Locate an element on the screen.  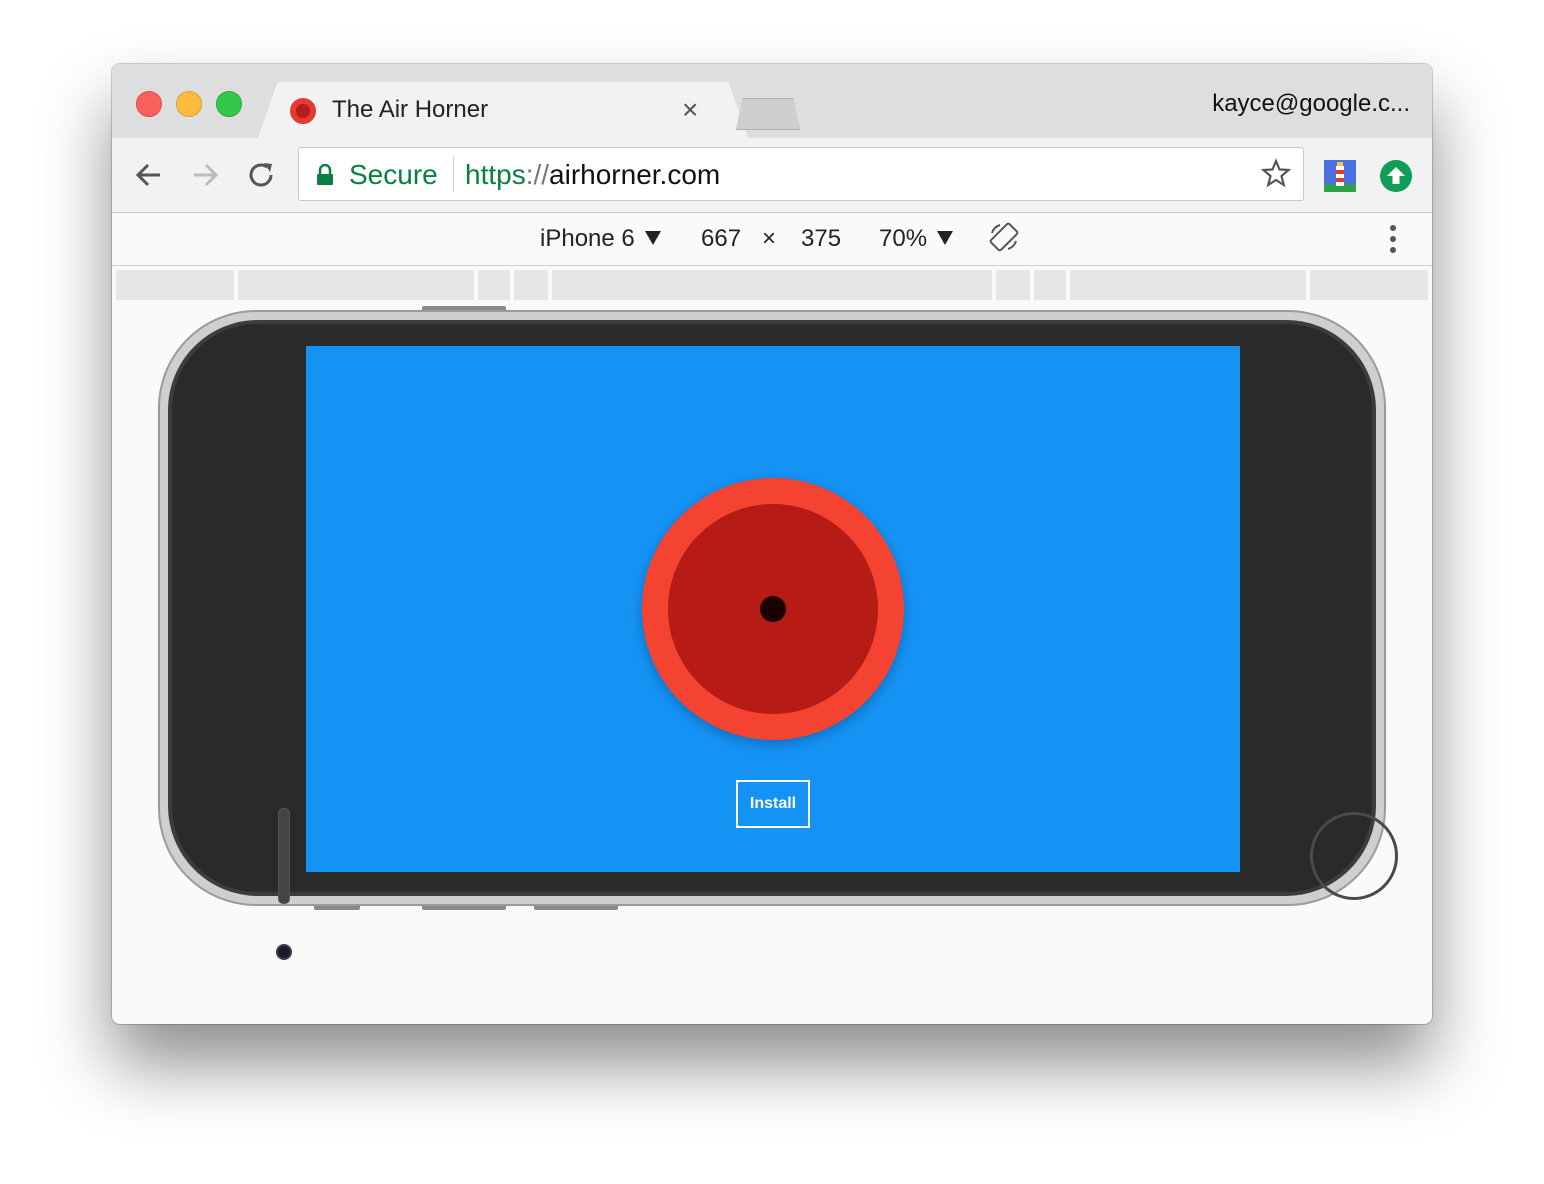
zoom-value: 70% is located at coordinates (903, 238).